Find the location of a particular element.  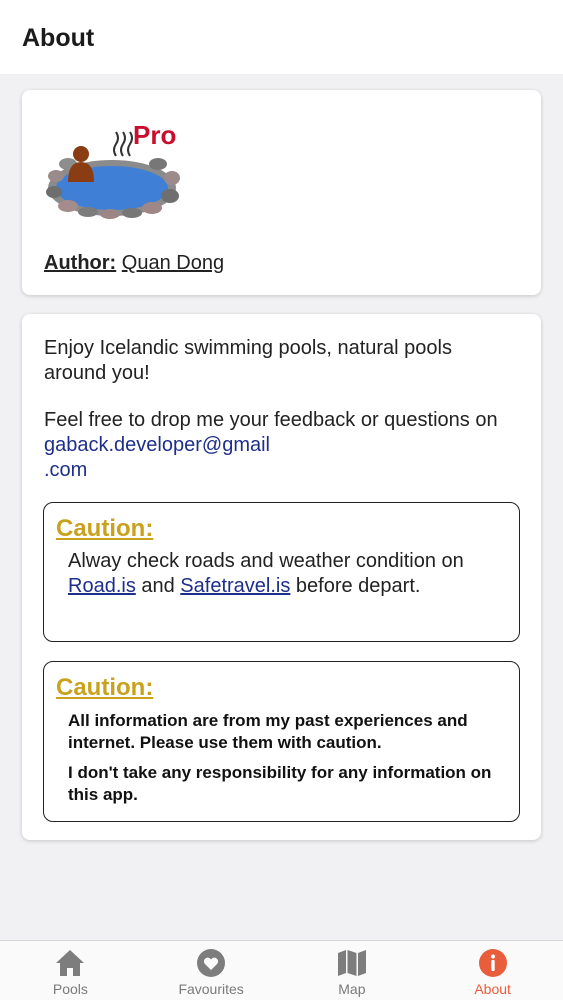

bottom-tab-bar: Pools Favourites Map About is located at coordinates (281, 970).